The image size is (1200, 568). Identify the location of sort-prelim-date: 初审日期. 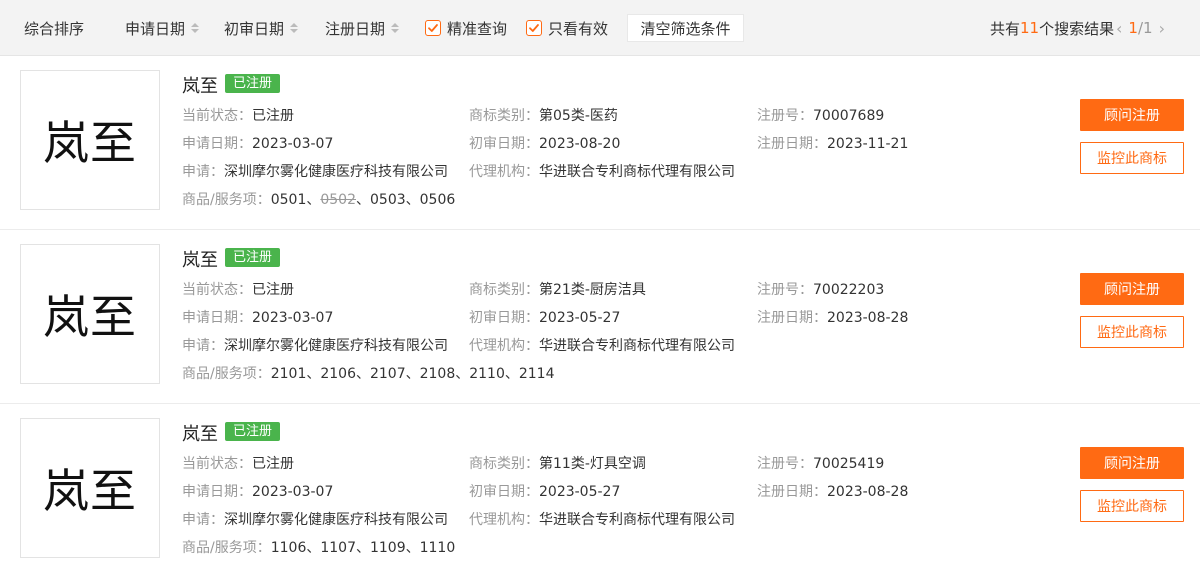
(261, 28).